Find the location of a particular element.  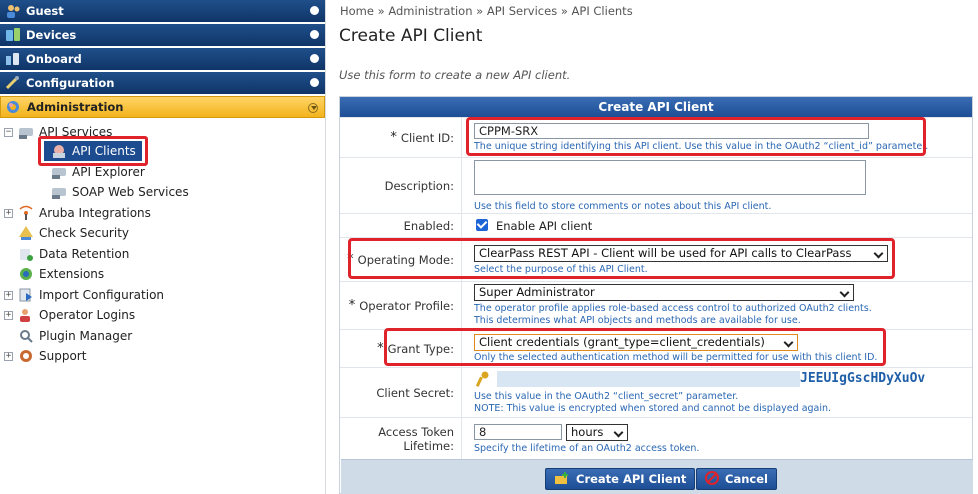

nav-devices: Devices is located at coordinates (162, 35).